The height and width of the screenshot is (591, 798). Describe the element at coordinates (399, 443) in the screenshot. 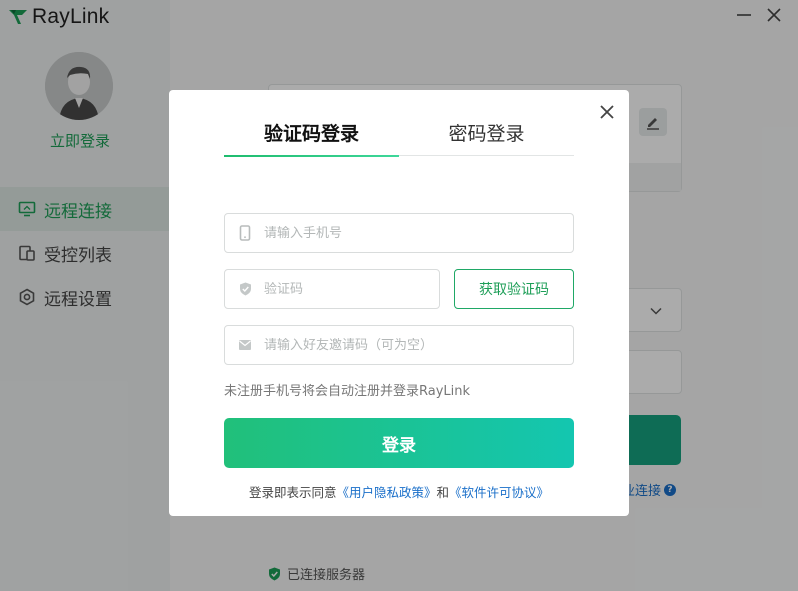

I see `login-button: 登录` at that location.